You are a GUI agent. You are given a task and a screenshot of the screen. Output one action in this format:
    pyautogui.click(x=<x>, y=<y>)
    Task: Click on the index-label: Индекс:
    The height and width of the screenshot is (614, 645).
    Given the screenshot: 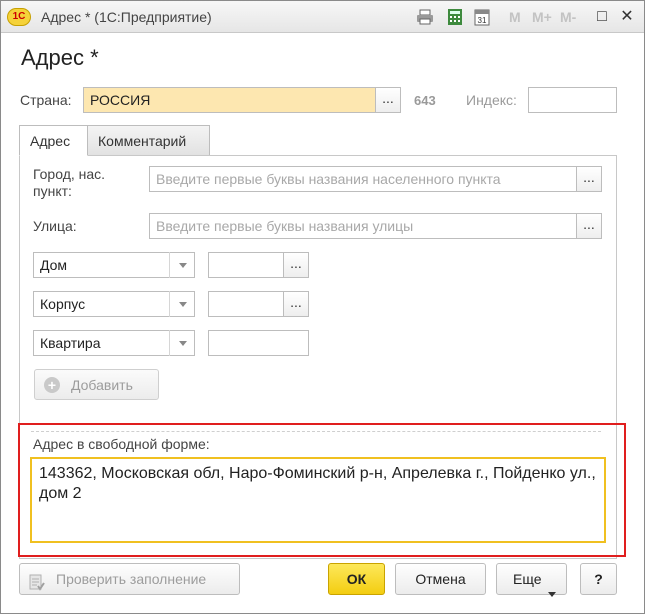 What is the action you would take?
    pyautogui.click(x=491, y=100)
    